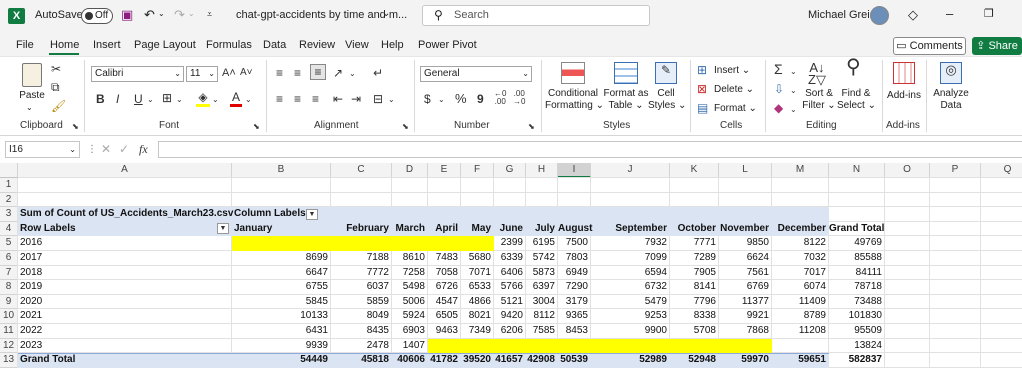  Describe the element at coordinates (281, 360) in the screenshot. I see `grand-total-cell: 54449` at that location.